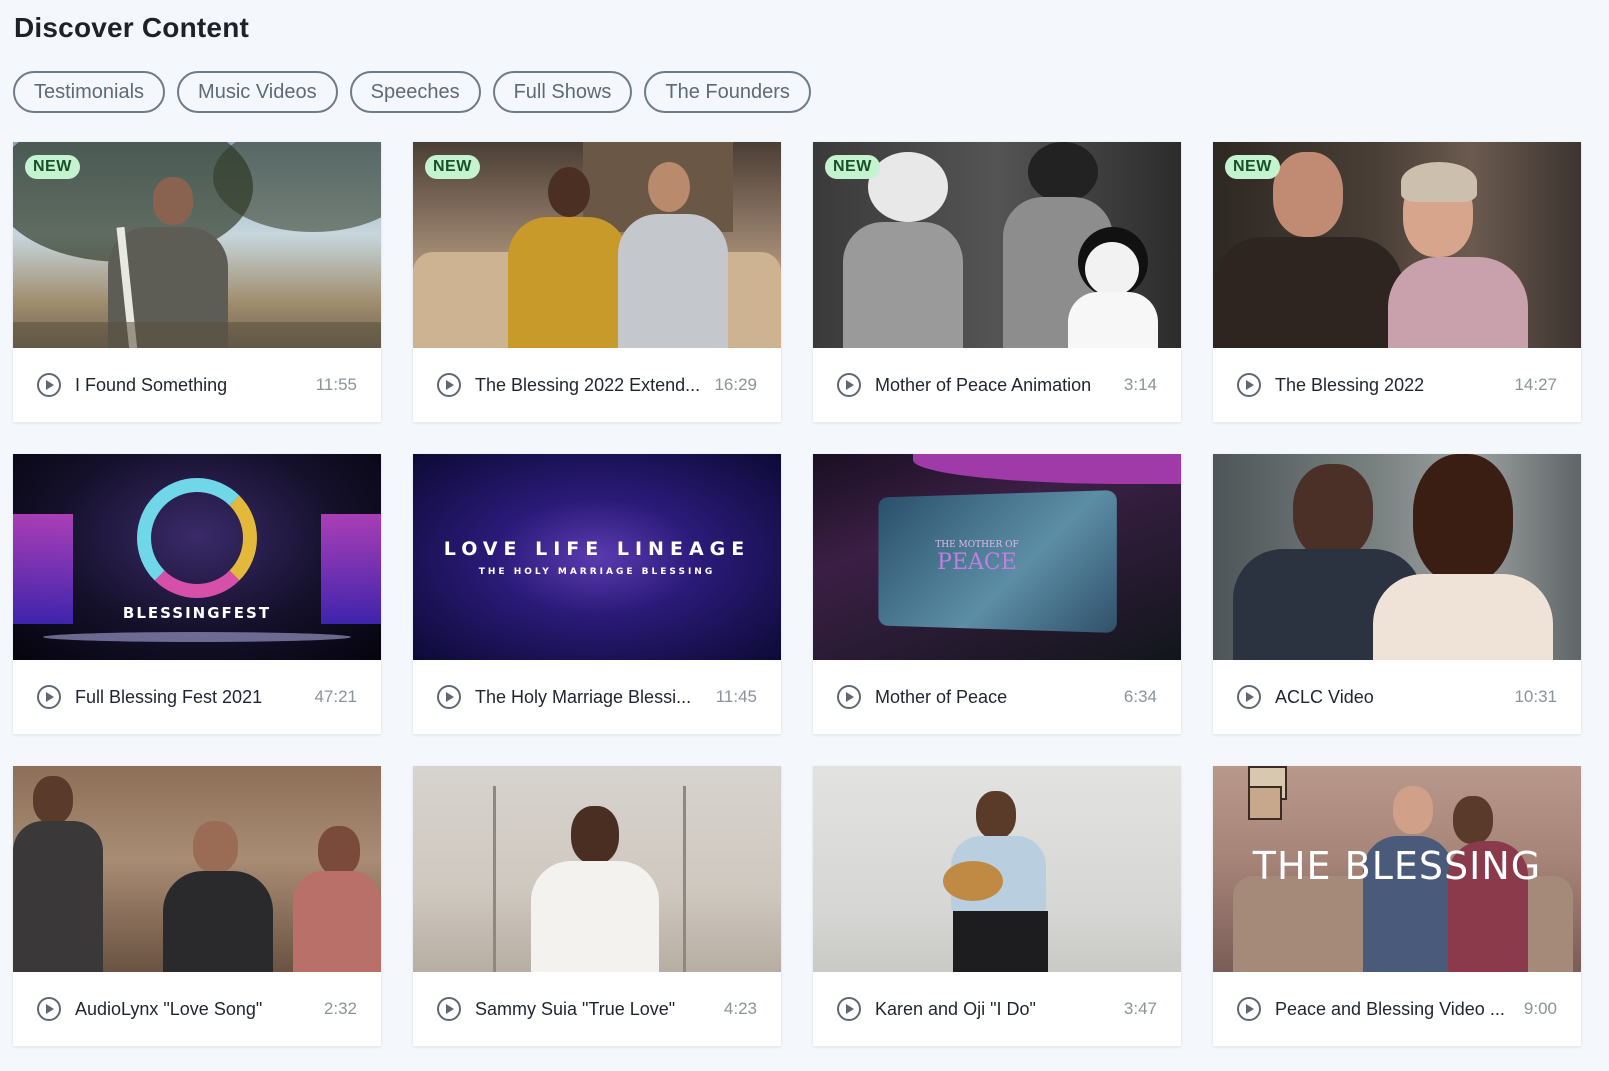 This screenshot has width=1609, height=1071. Describe the element at coordinates (597, 549) in the screenshot. I see `thumbnail-text: LOVE LIFE LINEAGE` at that location.